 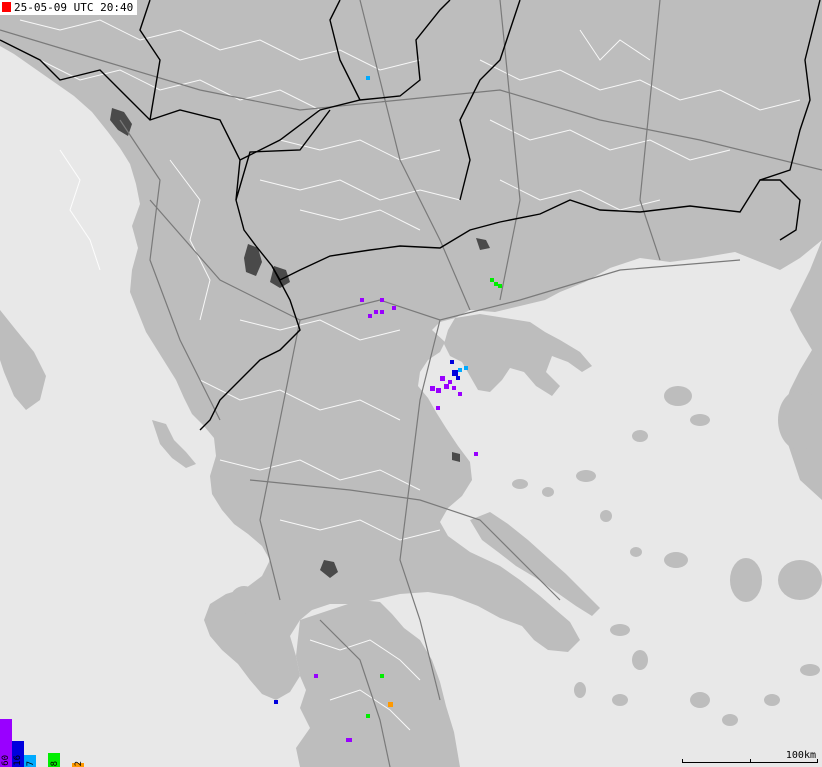 I want to click on legend-label: 2, so click(x=79, y=763).